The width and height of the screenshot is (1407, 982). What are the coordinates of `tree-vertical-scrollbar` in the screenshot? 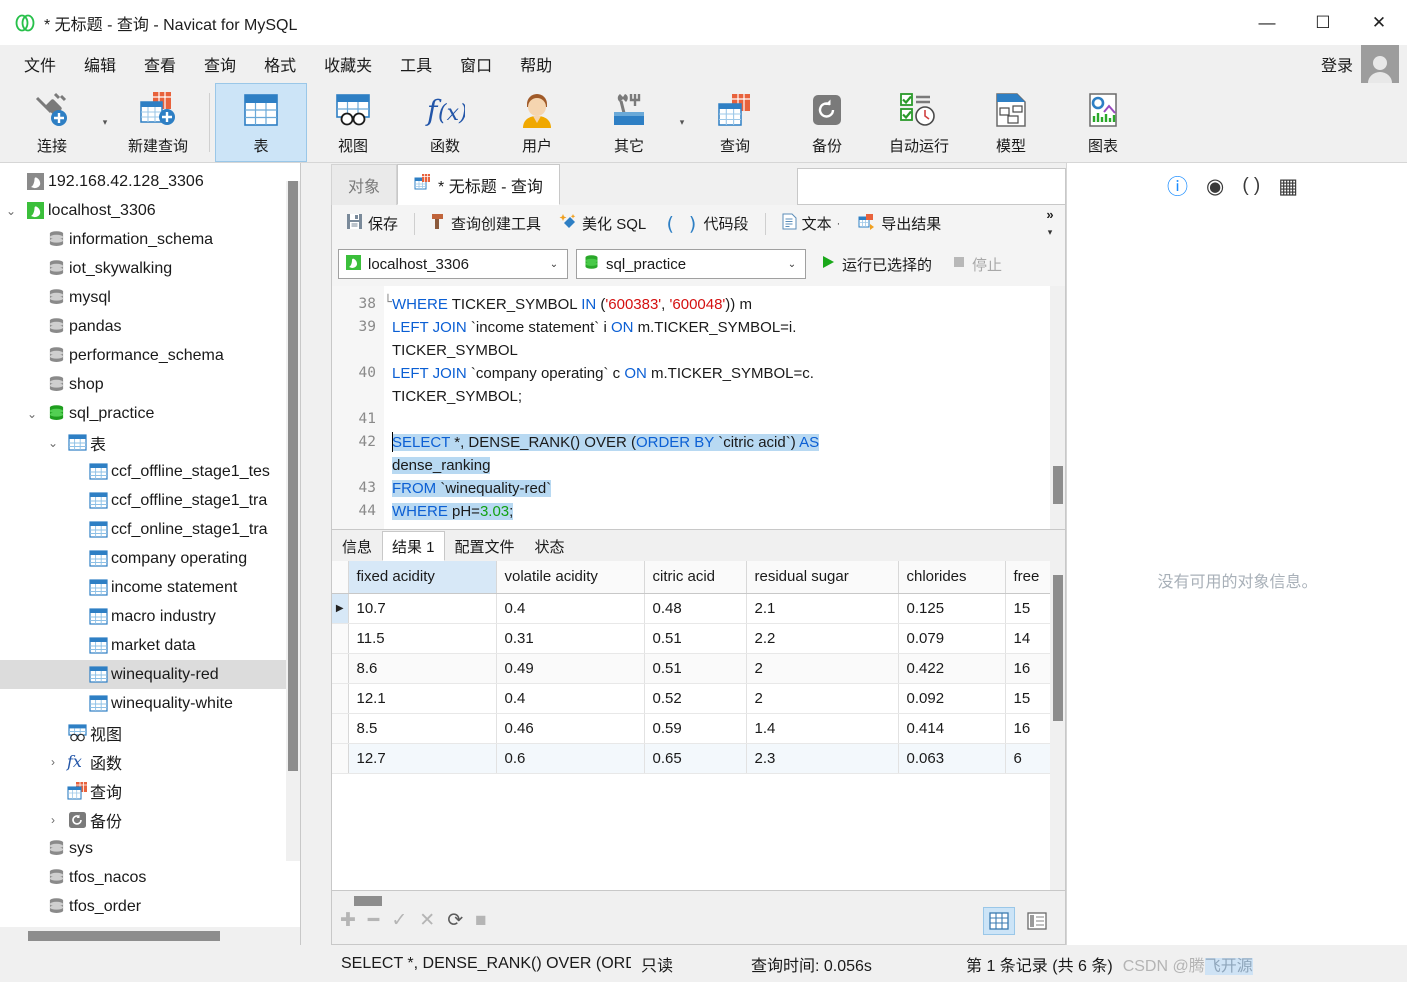 It's located at (293, 521).